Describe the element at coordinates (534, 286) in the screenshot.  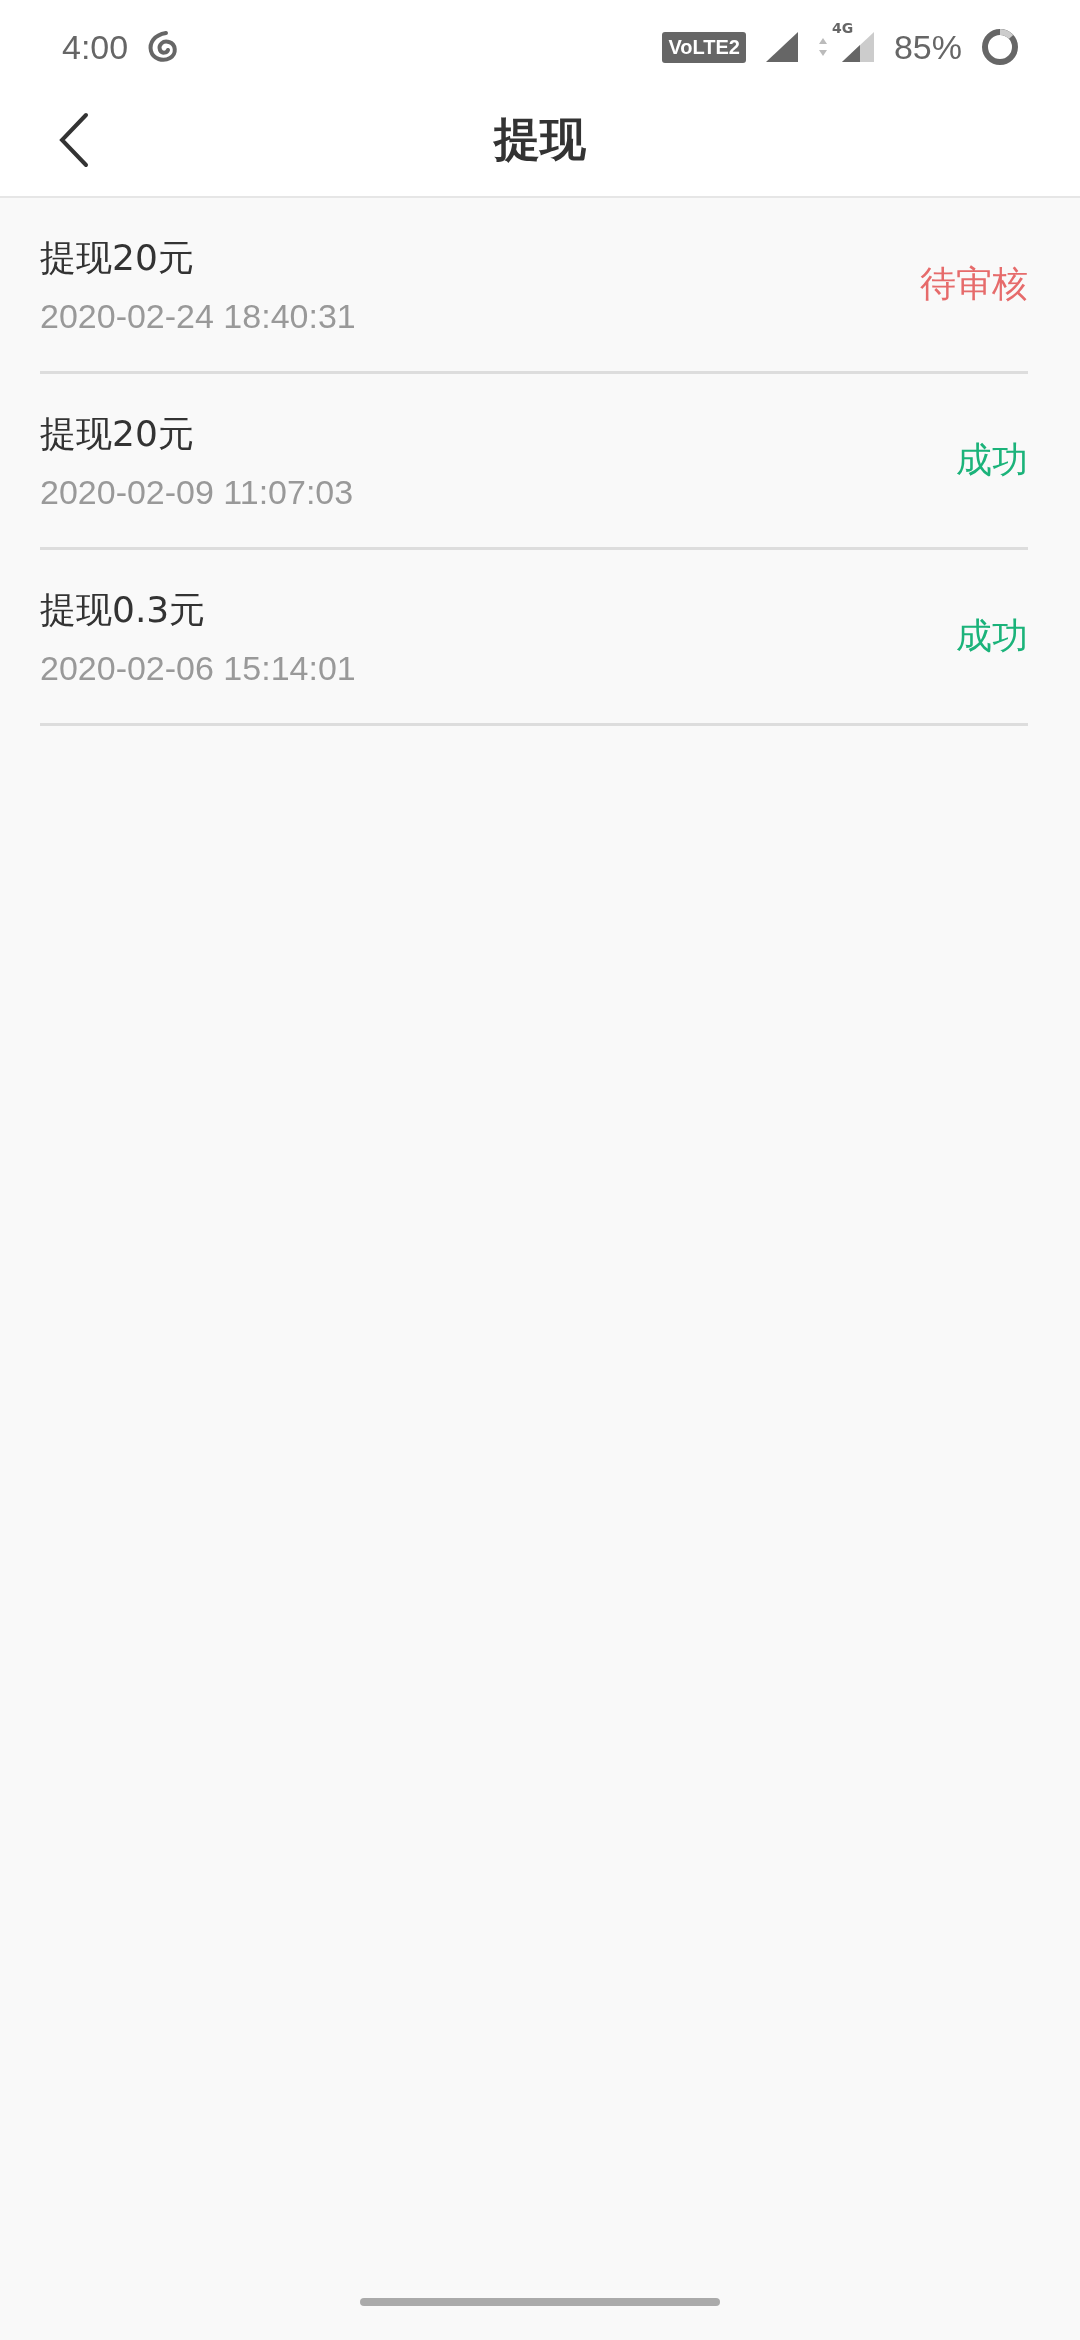
I see `record-row: 提现20元 2020-02-24 18:40:31 待审核` at that location.